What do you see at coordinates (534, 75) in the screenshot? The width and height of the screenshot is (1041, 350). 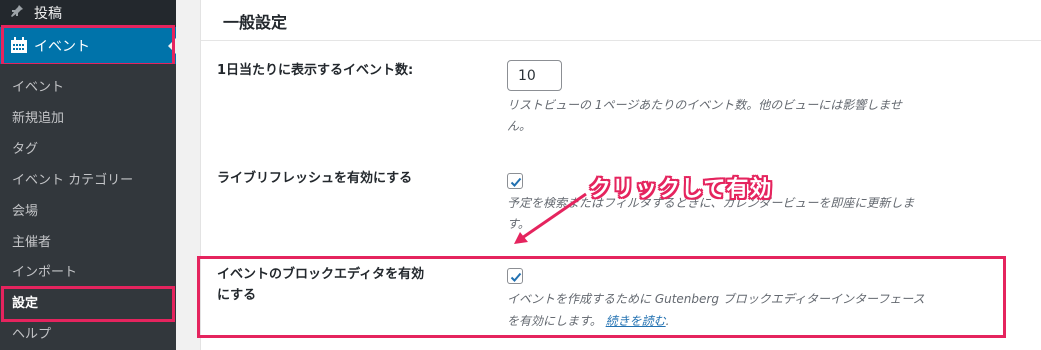 I see `events-per-page-input` at bounding box center [534, 75].